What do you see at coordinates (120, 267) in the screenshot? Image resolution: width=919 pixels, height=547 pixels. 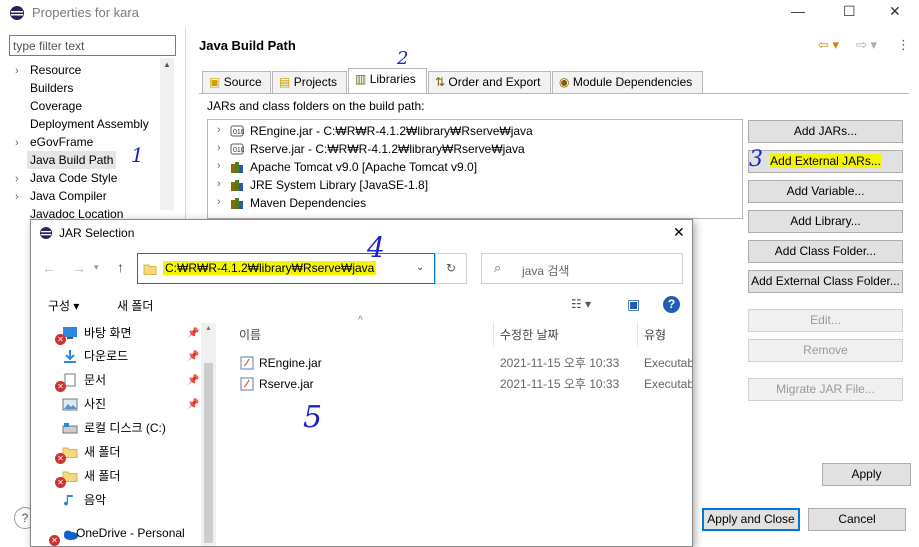 I see `up-arrow-icon: ↑` at bounding box center [120, 267].